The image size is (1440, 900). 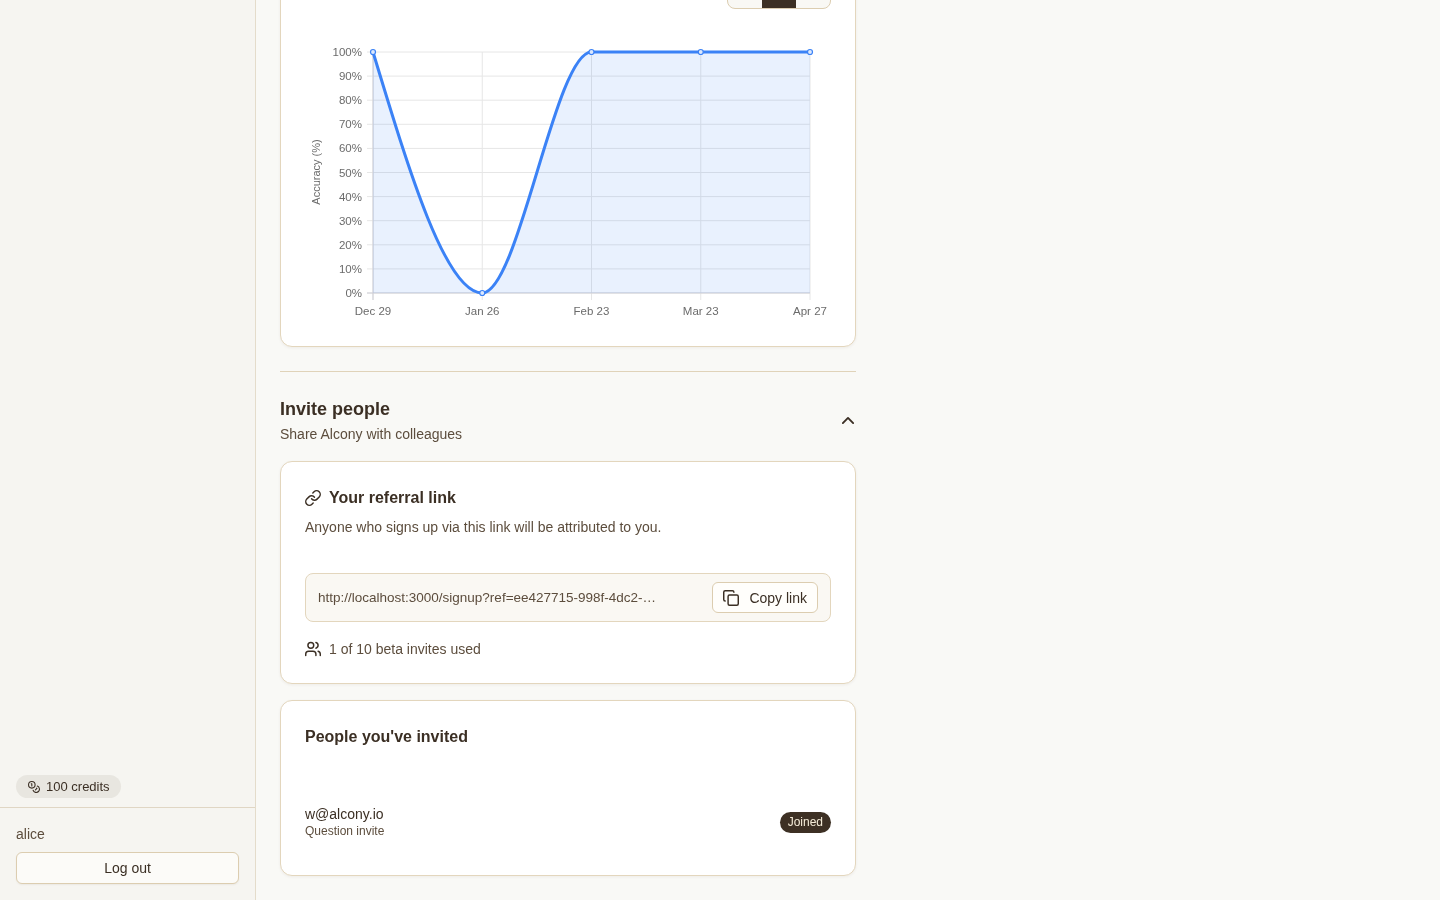 I want to click on invitee-email: w@alcony.io, so click(x=345, y=814).